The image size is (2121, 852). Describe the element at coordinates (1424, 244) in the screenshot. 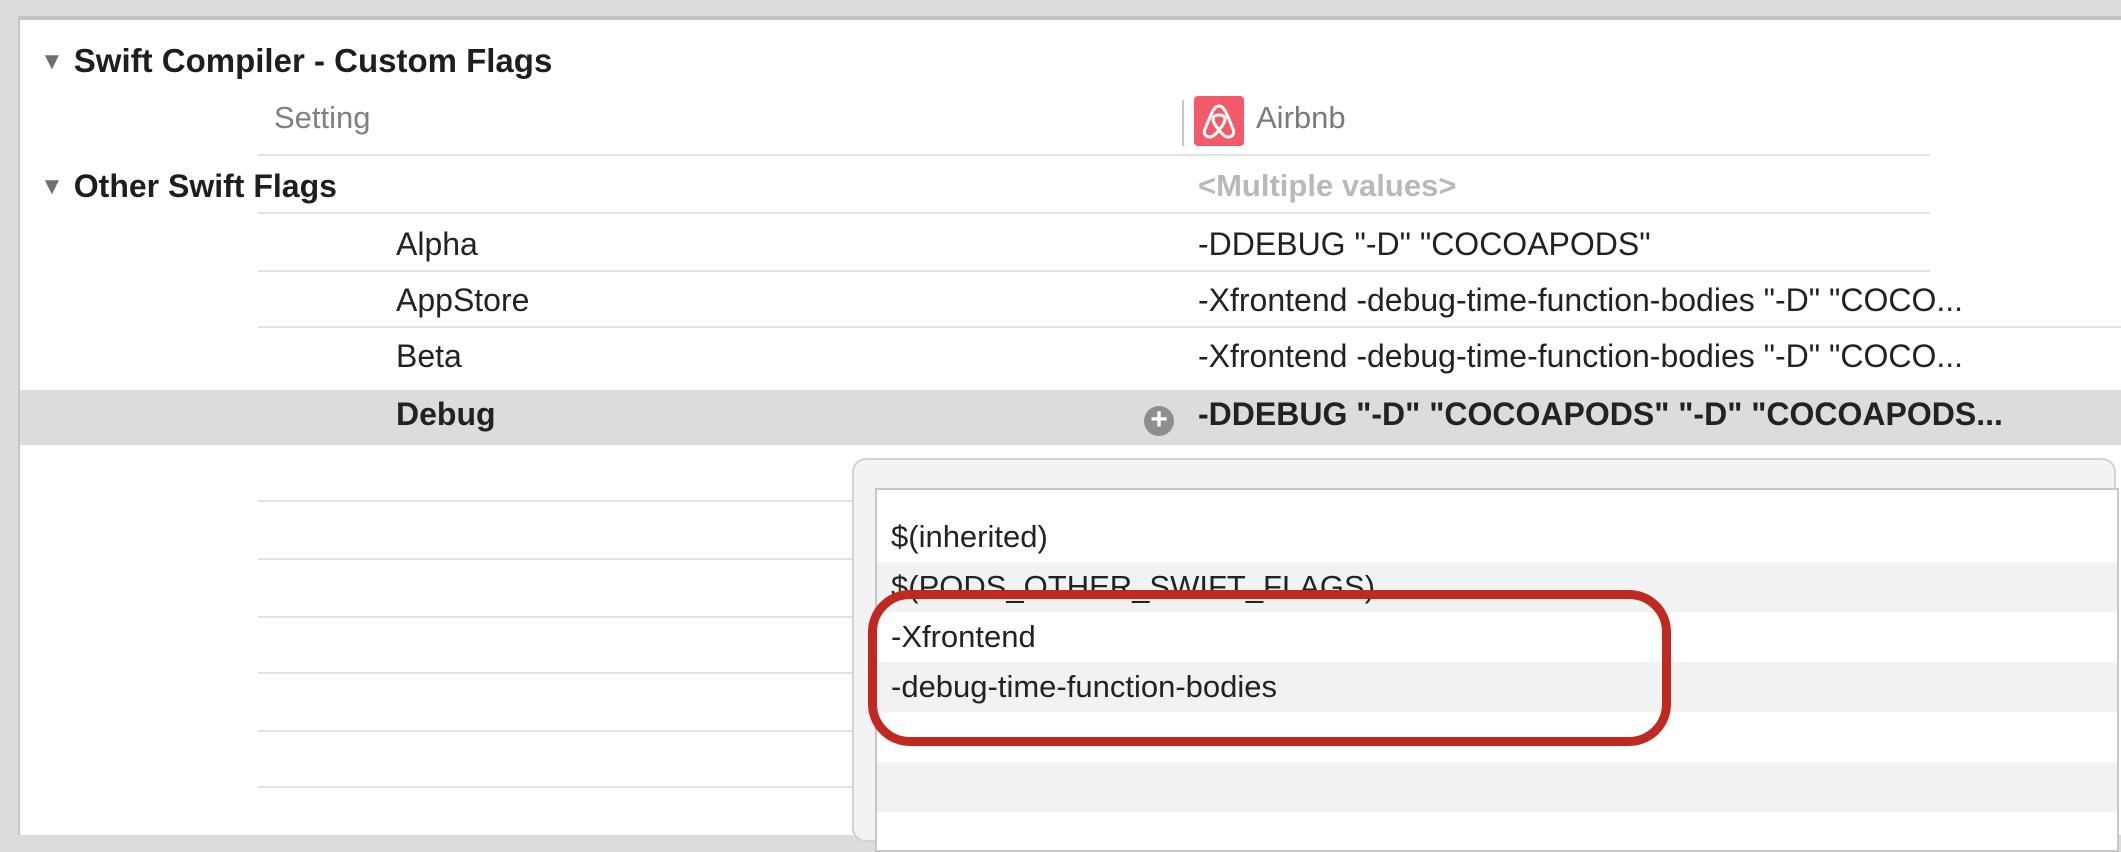

I see `config-value-alpha: -DDEBUG "-D" "COCOAPODS"` at that location.